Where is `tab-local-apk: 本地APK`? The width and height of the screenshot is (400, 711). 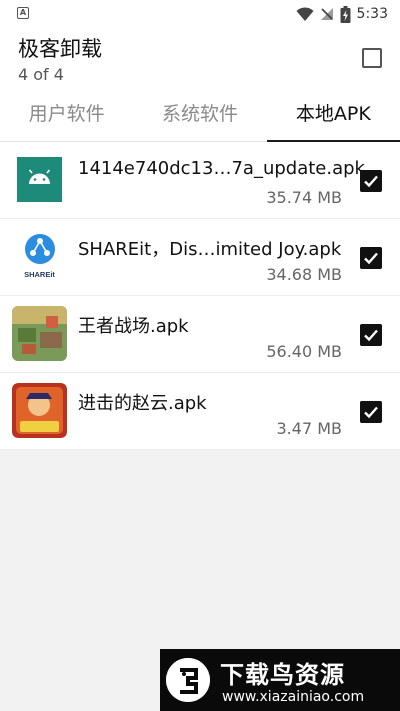 tab-local-apk: 本地APK is located at coordinates (333, 114).